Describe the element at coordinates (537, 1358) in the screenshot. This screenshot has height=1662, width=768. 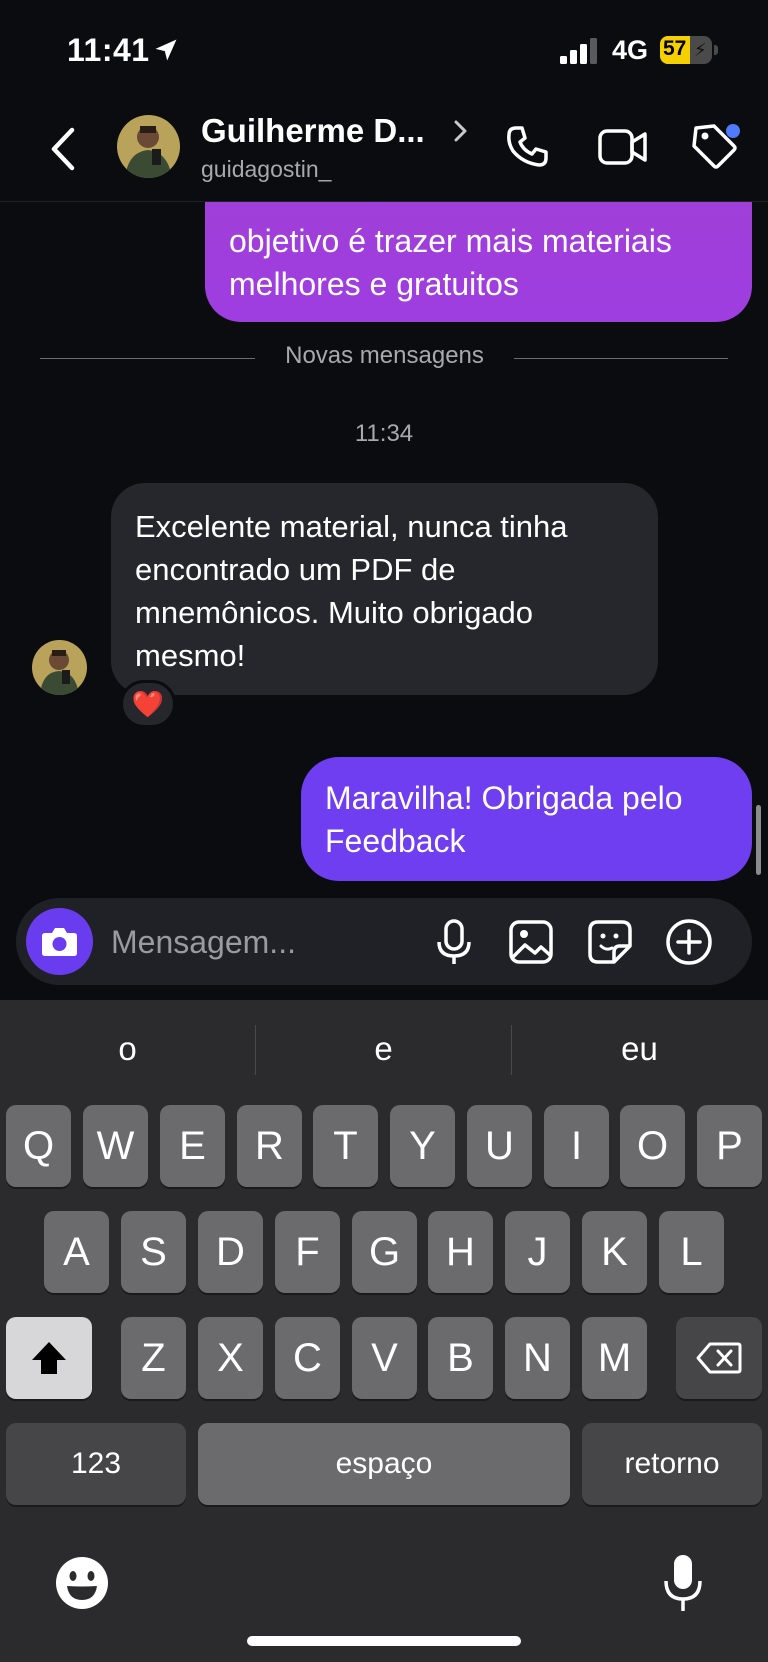
I see `key-n: N` at that location.